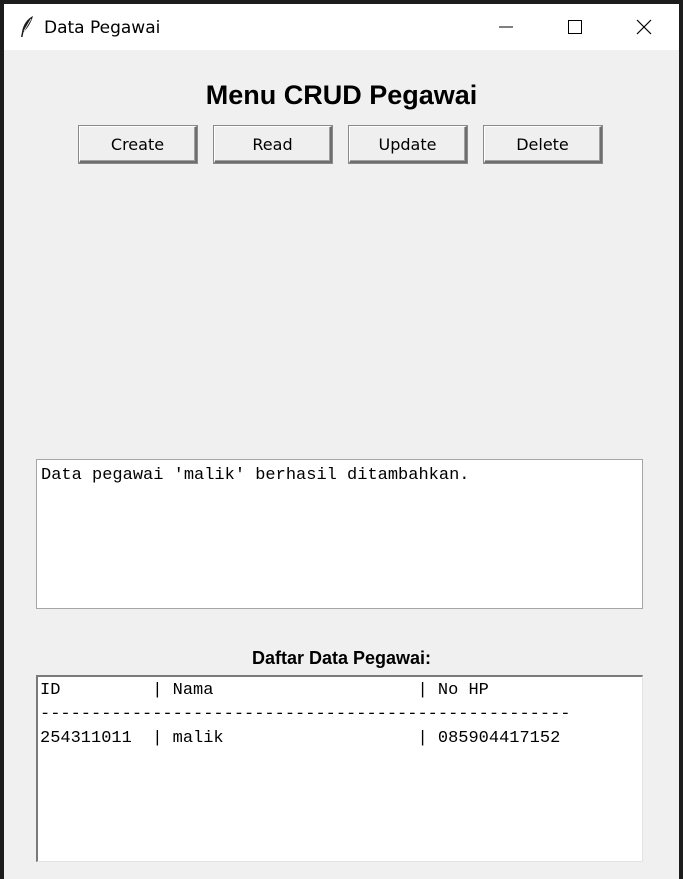  What do you see at coordinates (264, 690) in the screenshot?
I see `list-header-row: ID | Nama | No HP` at bounding box center [264, 690].